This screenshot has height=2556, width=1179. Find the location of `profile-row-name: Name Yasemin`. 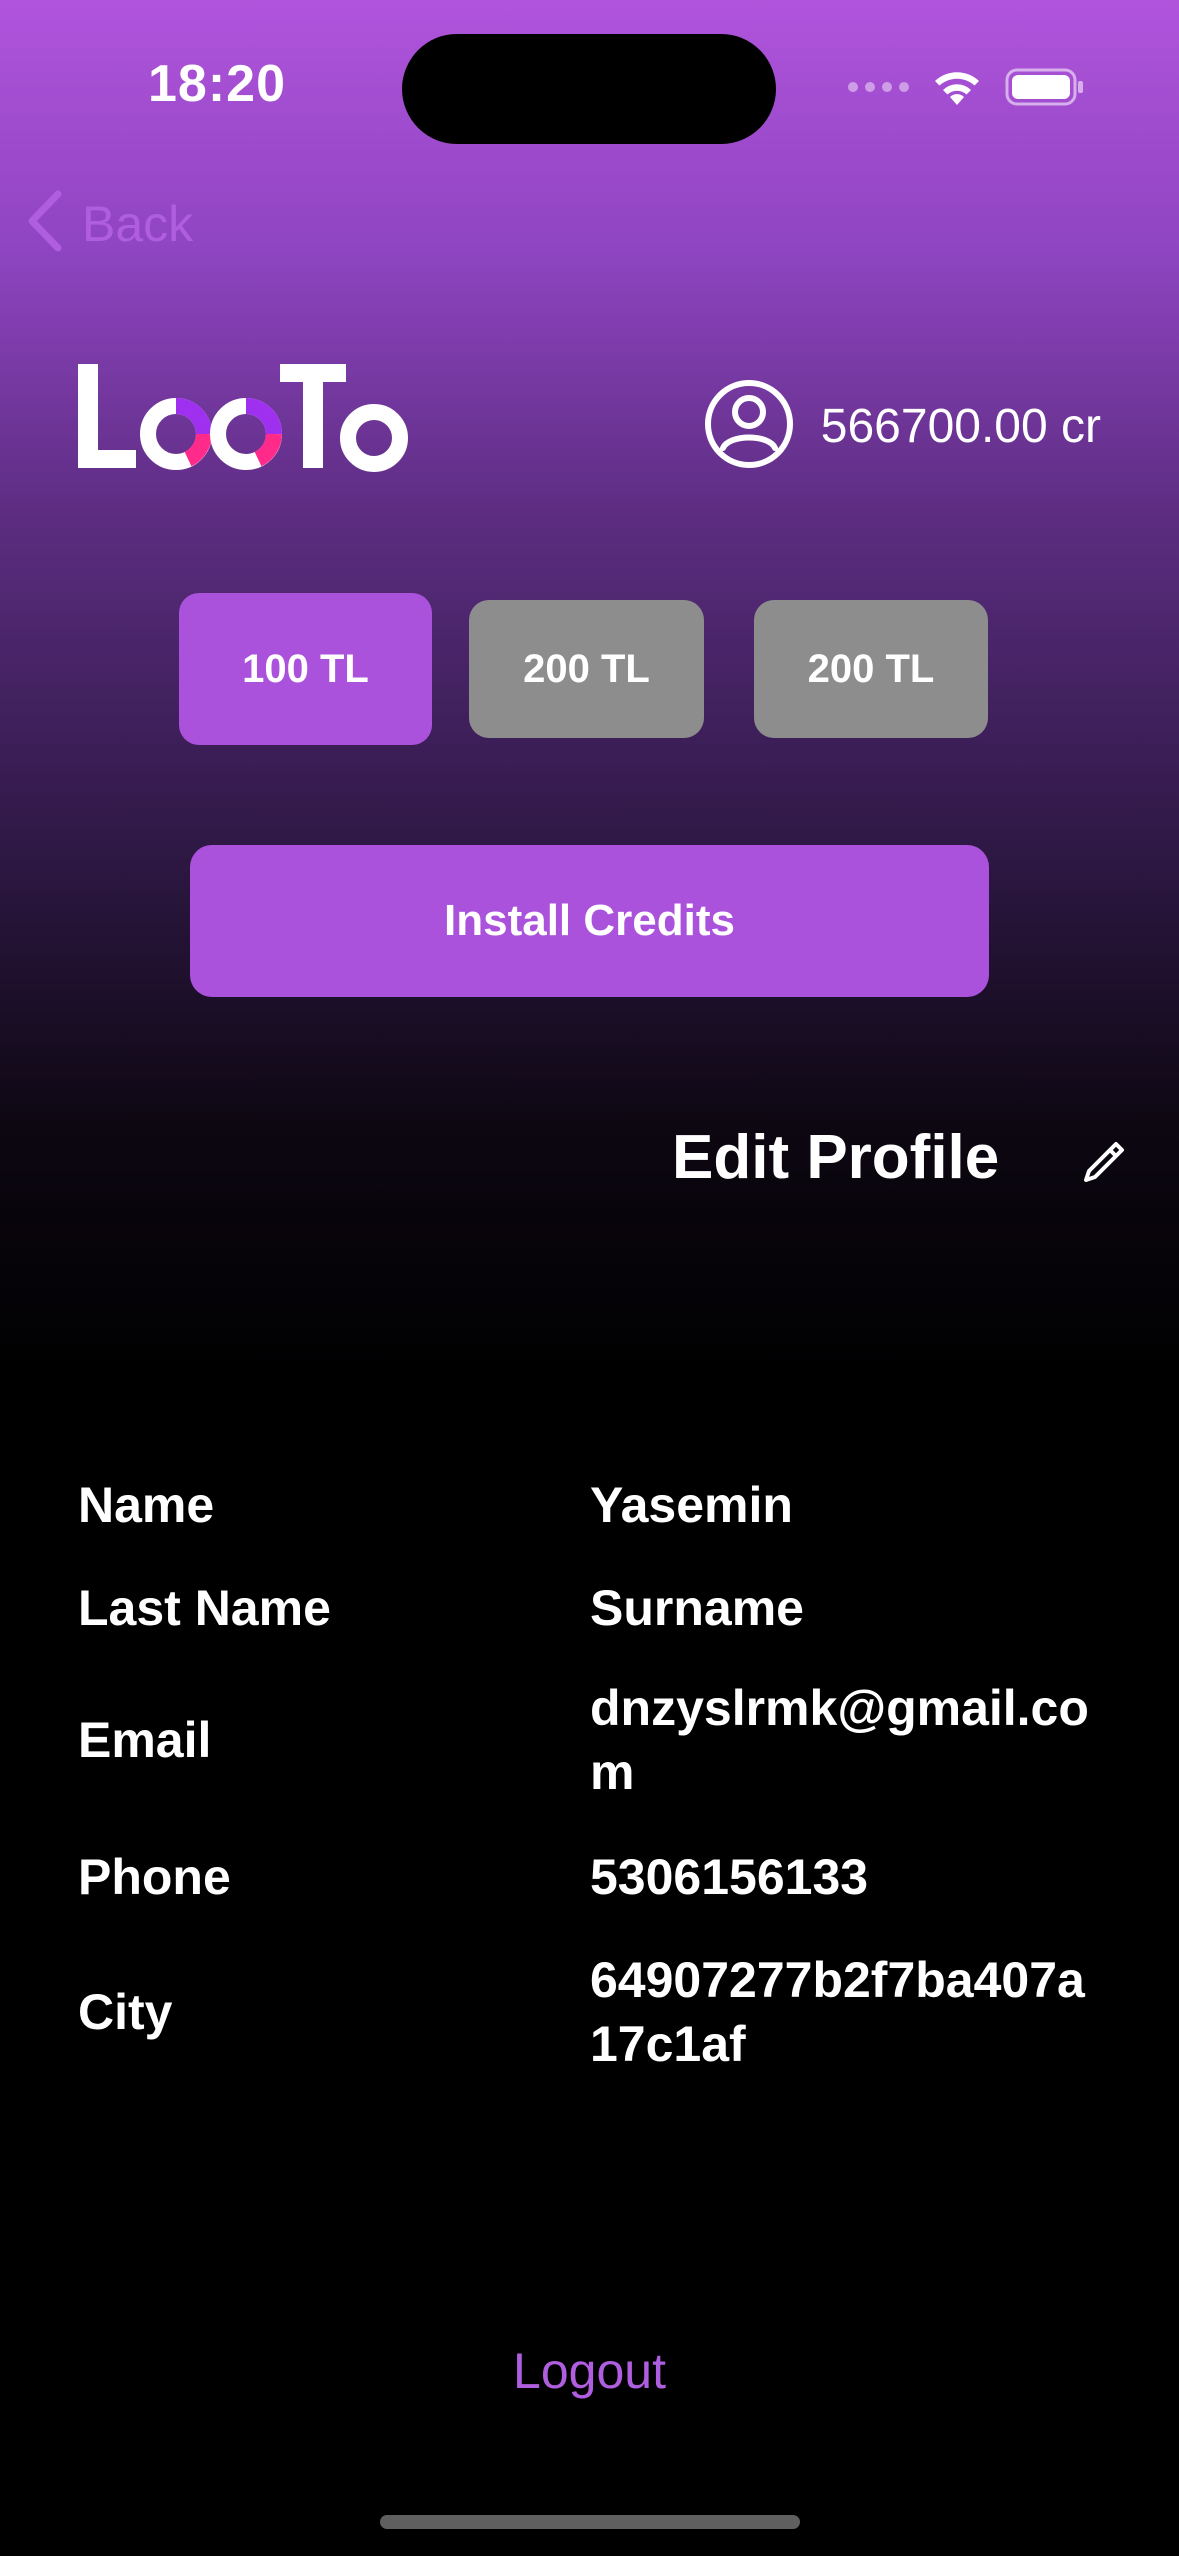

profile-row-name: Name Yasemin is located at coordinates (598, 1505).